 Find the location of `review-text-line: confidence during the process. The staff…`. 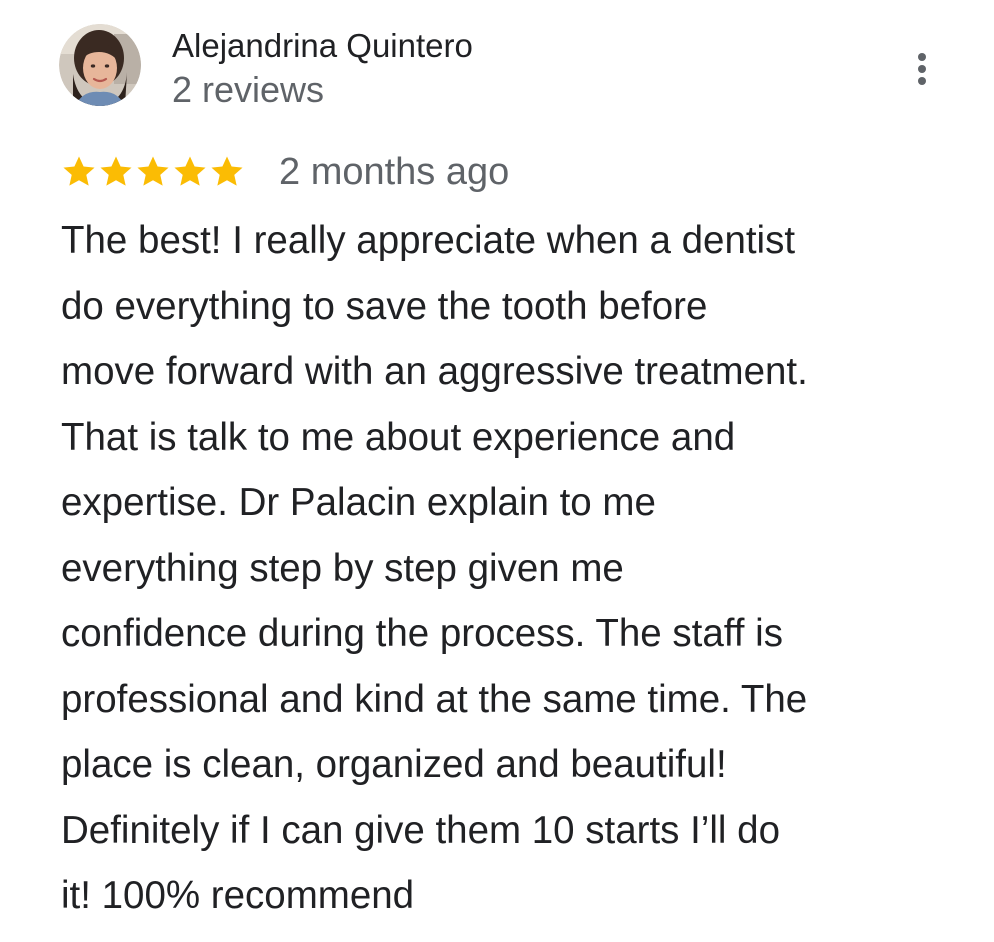

review-text-line: confidence during the process. The staff… is located at coordinates (422, 633).